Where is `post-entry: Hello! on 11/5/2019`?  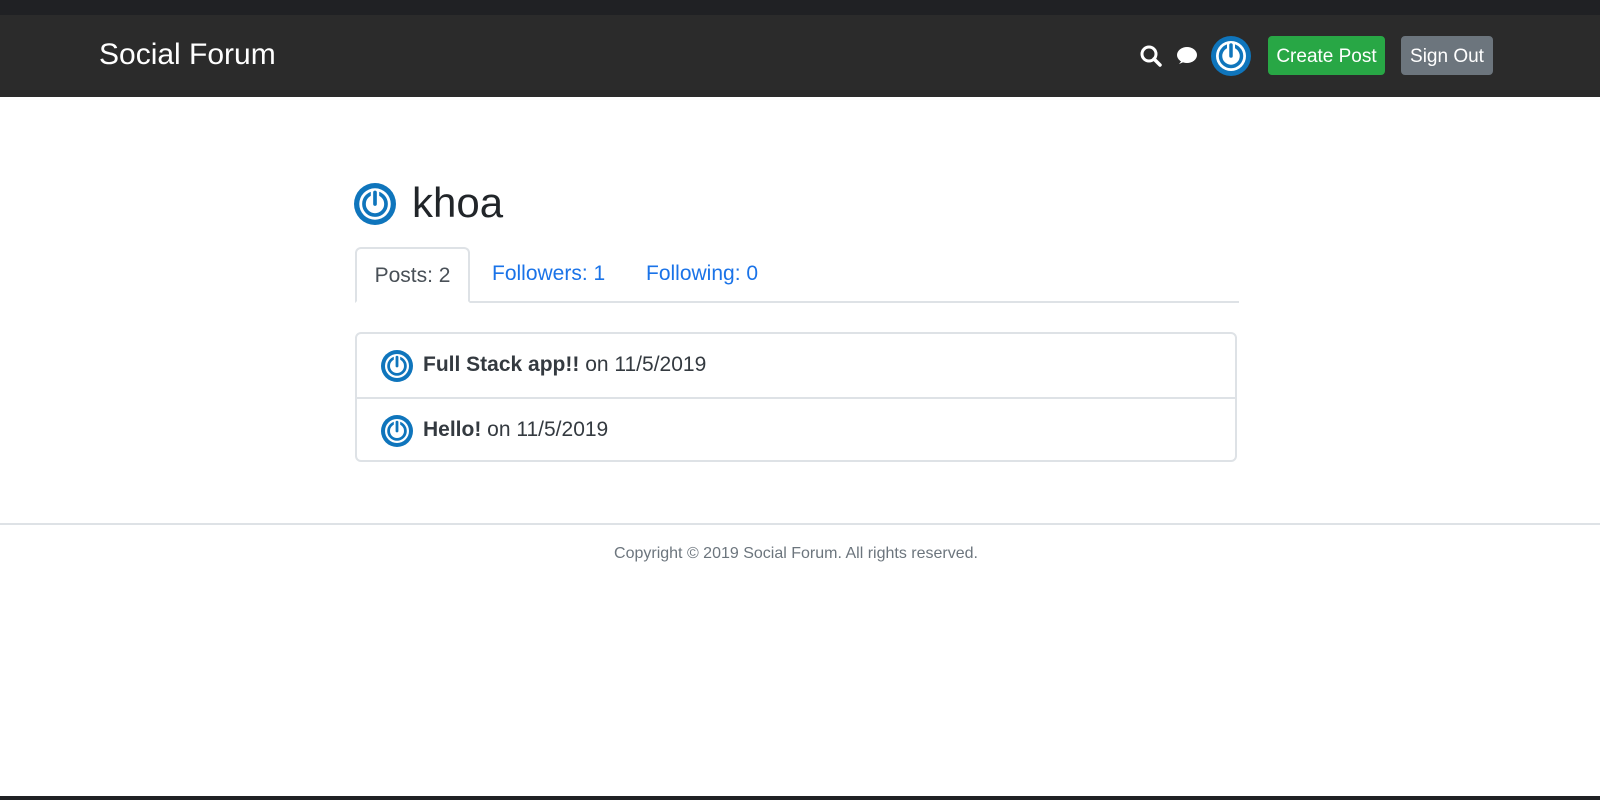 post-entry: Hello! on 11/5/2019 is located at coordinates (515, 430).